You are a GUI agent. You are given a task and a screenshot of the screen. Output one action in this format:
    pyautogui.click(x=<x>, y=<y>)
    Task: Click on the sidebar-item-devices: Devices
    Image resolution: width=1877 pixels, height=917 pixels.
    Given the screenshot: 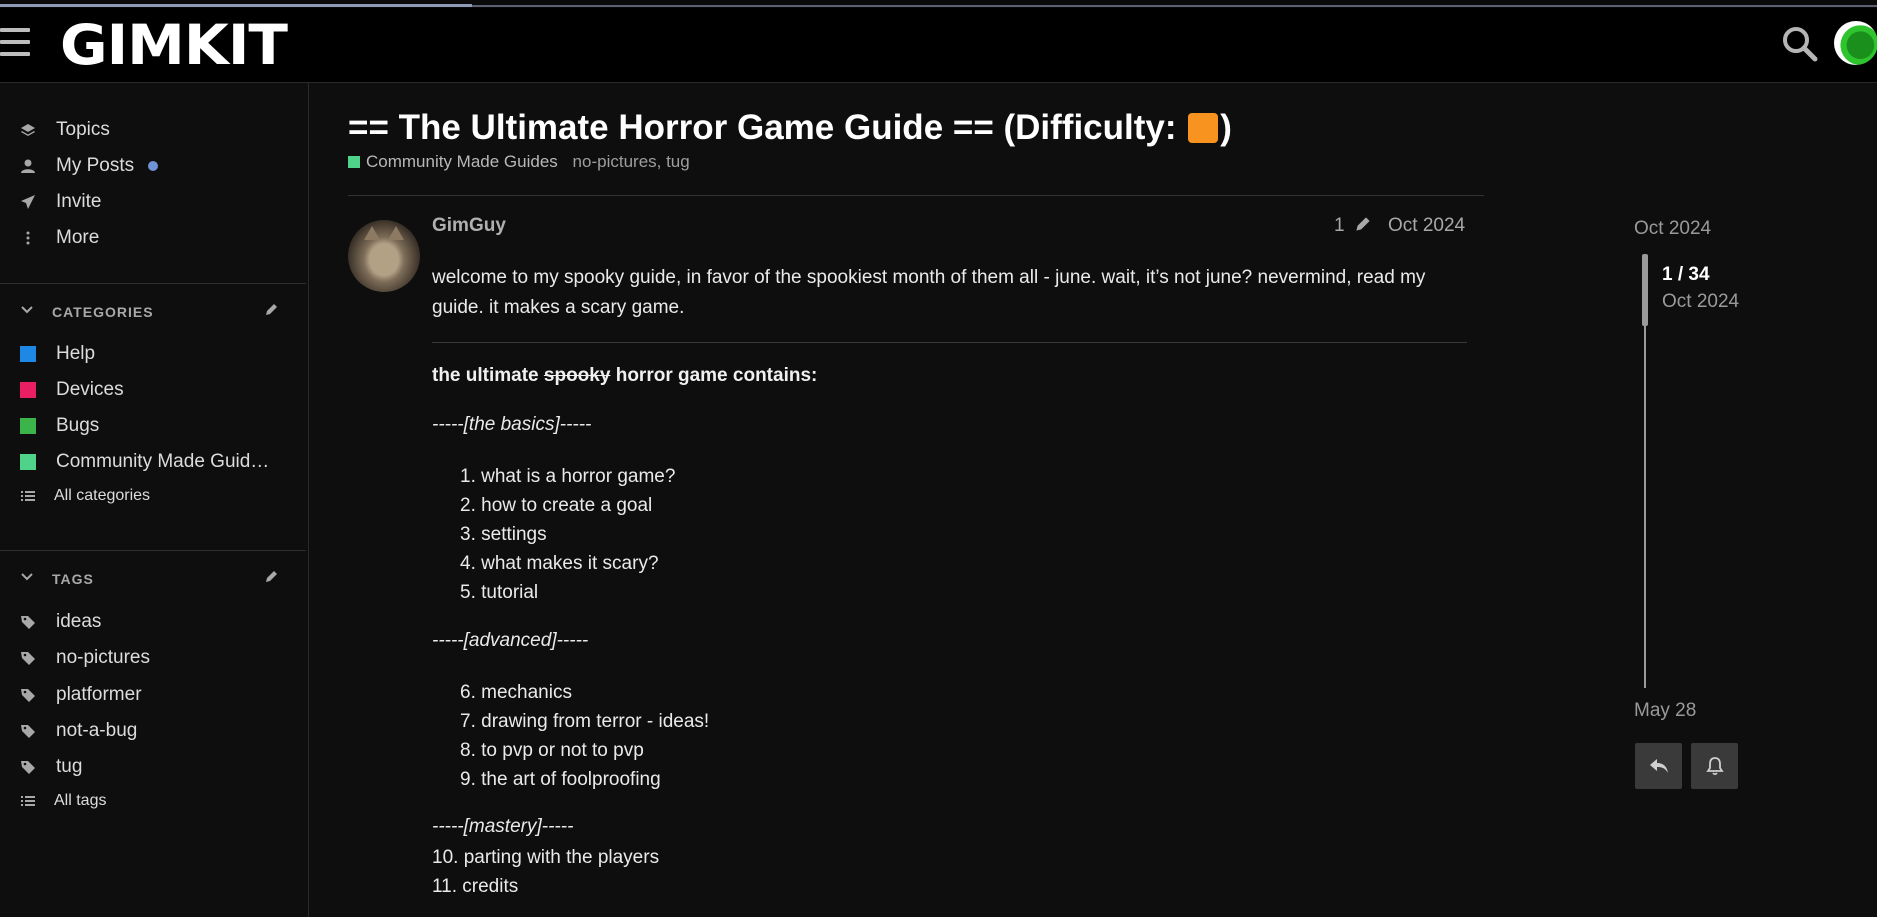 What is the action you would take?
    pyautogui.click(x=150, y=390)
    